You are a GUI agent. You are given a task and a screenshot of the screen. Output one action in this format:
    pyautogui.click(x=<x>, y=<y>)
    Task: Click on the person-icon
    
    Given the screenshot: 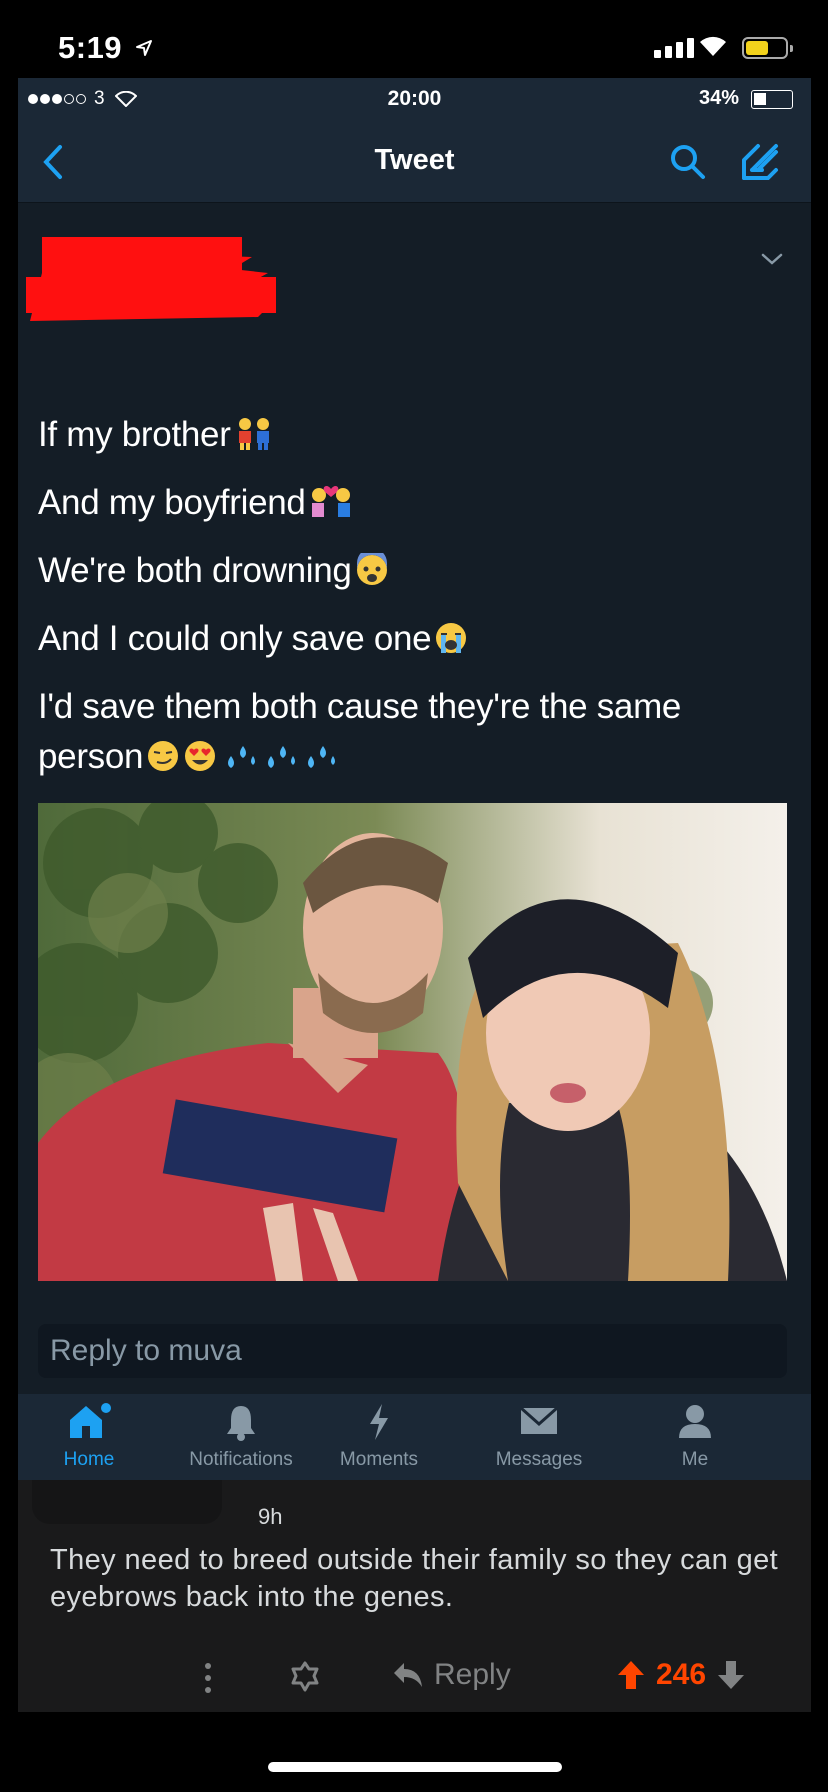 What is the action you would take?
    pyautogui.click(x=695, y=1421)
    